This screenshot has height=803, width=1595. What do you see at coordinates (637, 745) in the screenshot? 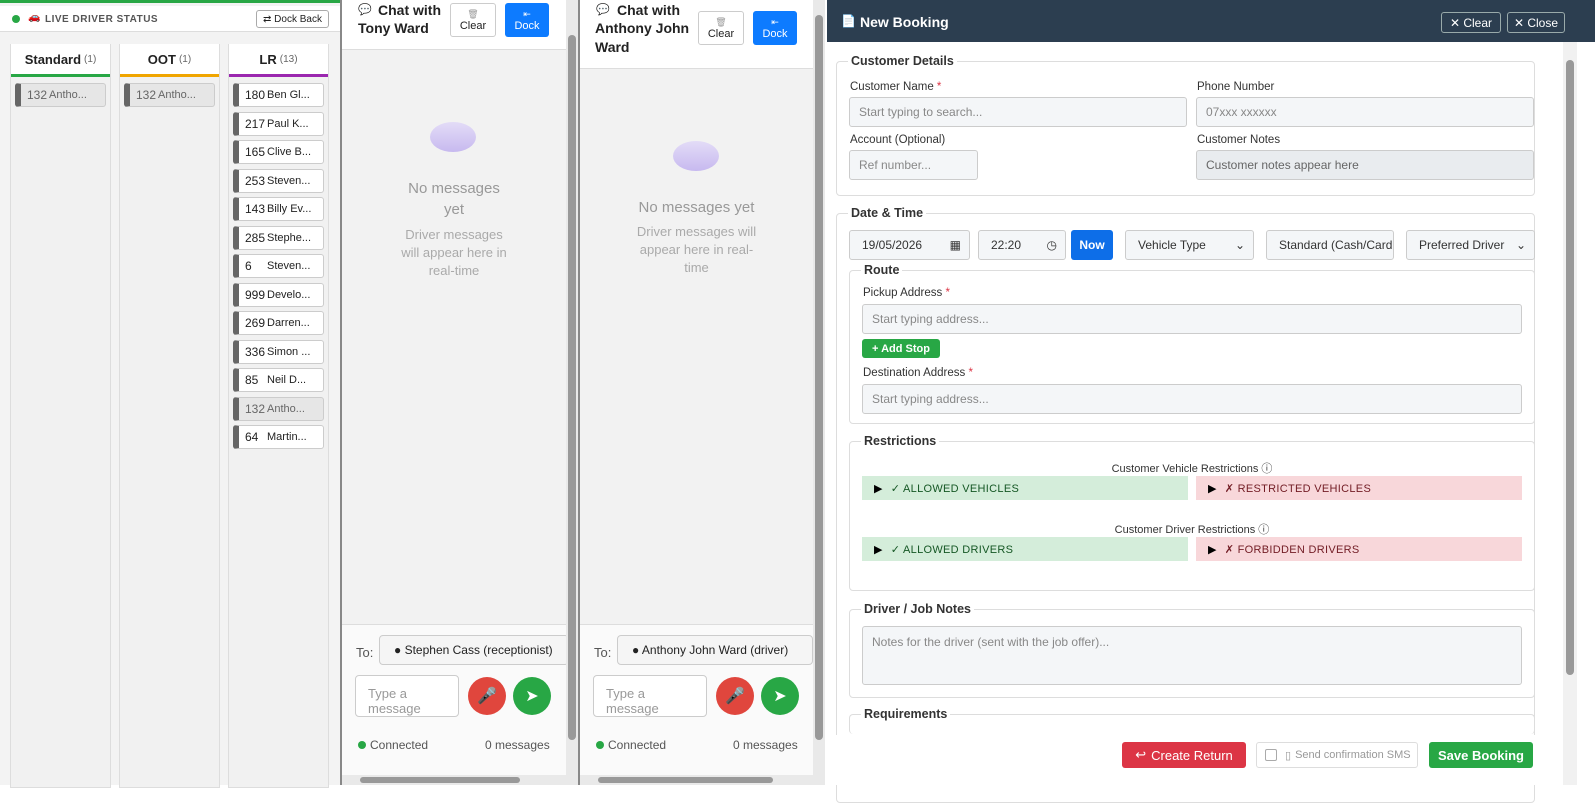
I see `connection-status: Connected` at bounding box center [637, 745].